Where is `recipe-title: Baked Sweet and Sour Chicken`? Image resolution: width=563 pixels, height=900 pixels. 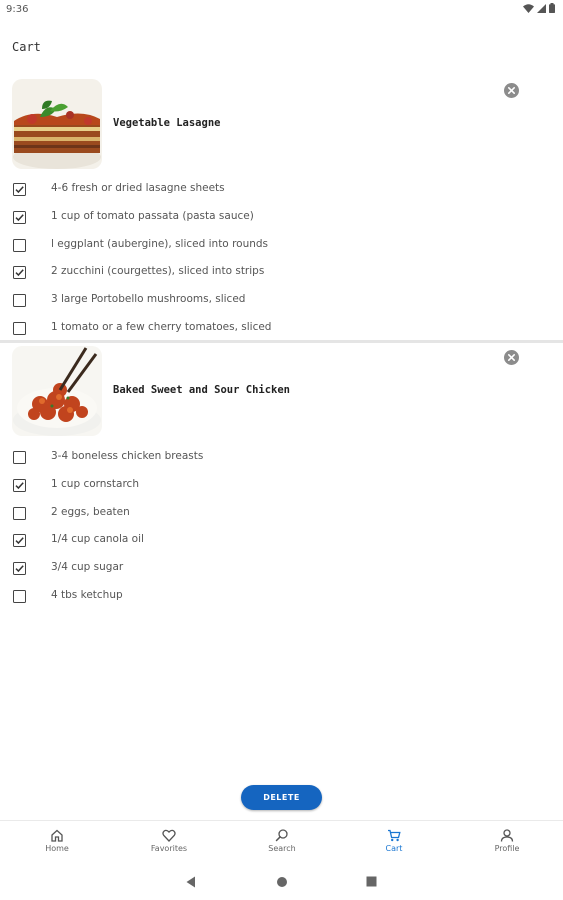
recipe-title: Baked Sweet and Sour Chicken is located at coordinates (202, 390).